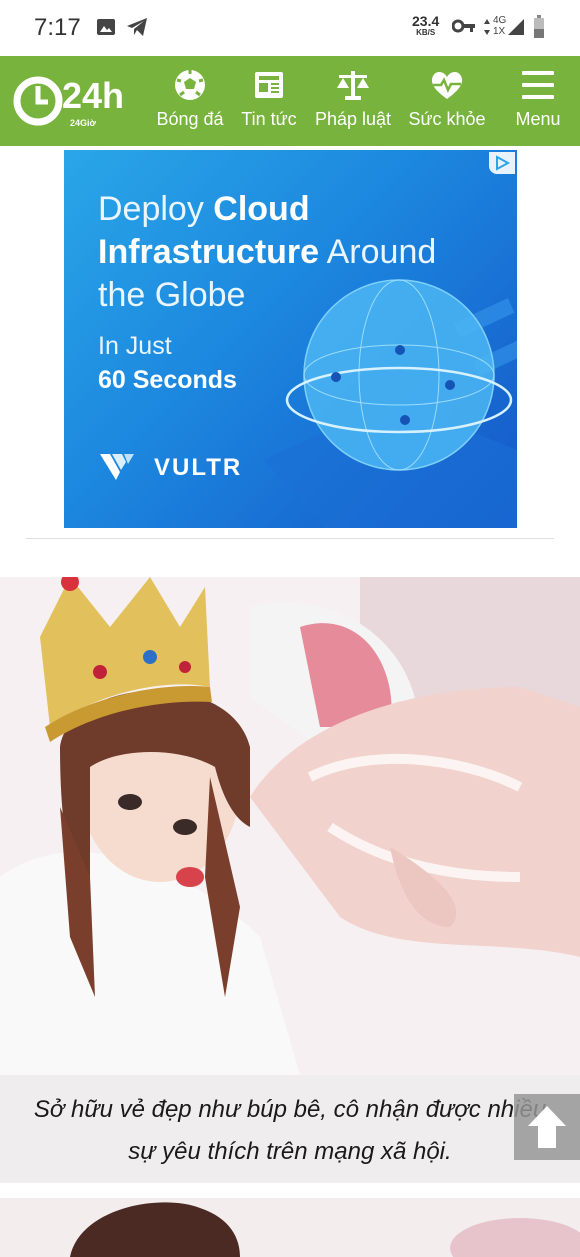 This screenshot has height=1257, width=580. Describe the element at coordinates (167, 380) in the screenshot. I see `ad-subline-bold: 60 Seconds` at that location.